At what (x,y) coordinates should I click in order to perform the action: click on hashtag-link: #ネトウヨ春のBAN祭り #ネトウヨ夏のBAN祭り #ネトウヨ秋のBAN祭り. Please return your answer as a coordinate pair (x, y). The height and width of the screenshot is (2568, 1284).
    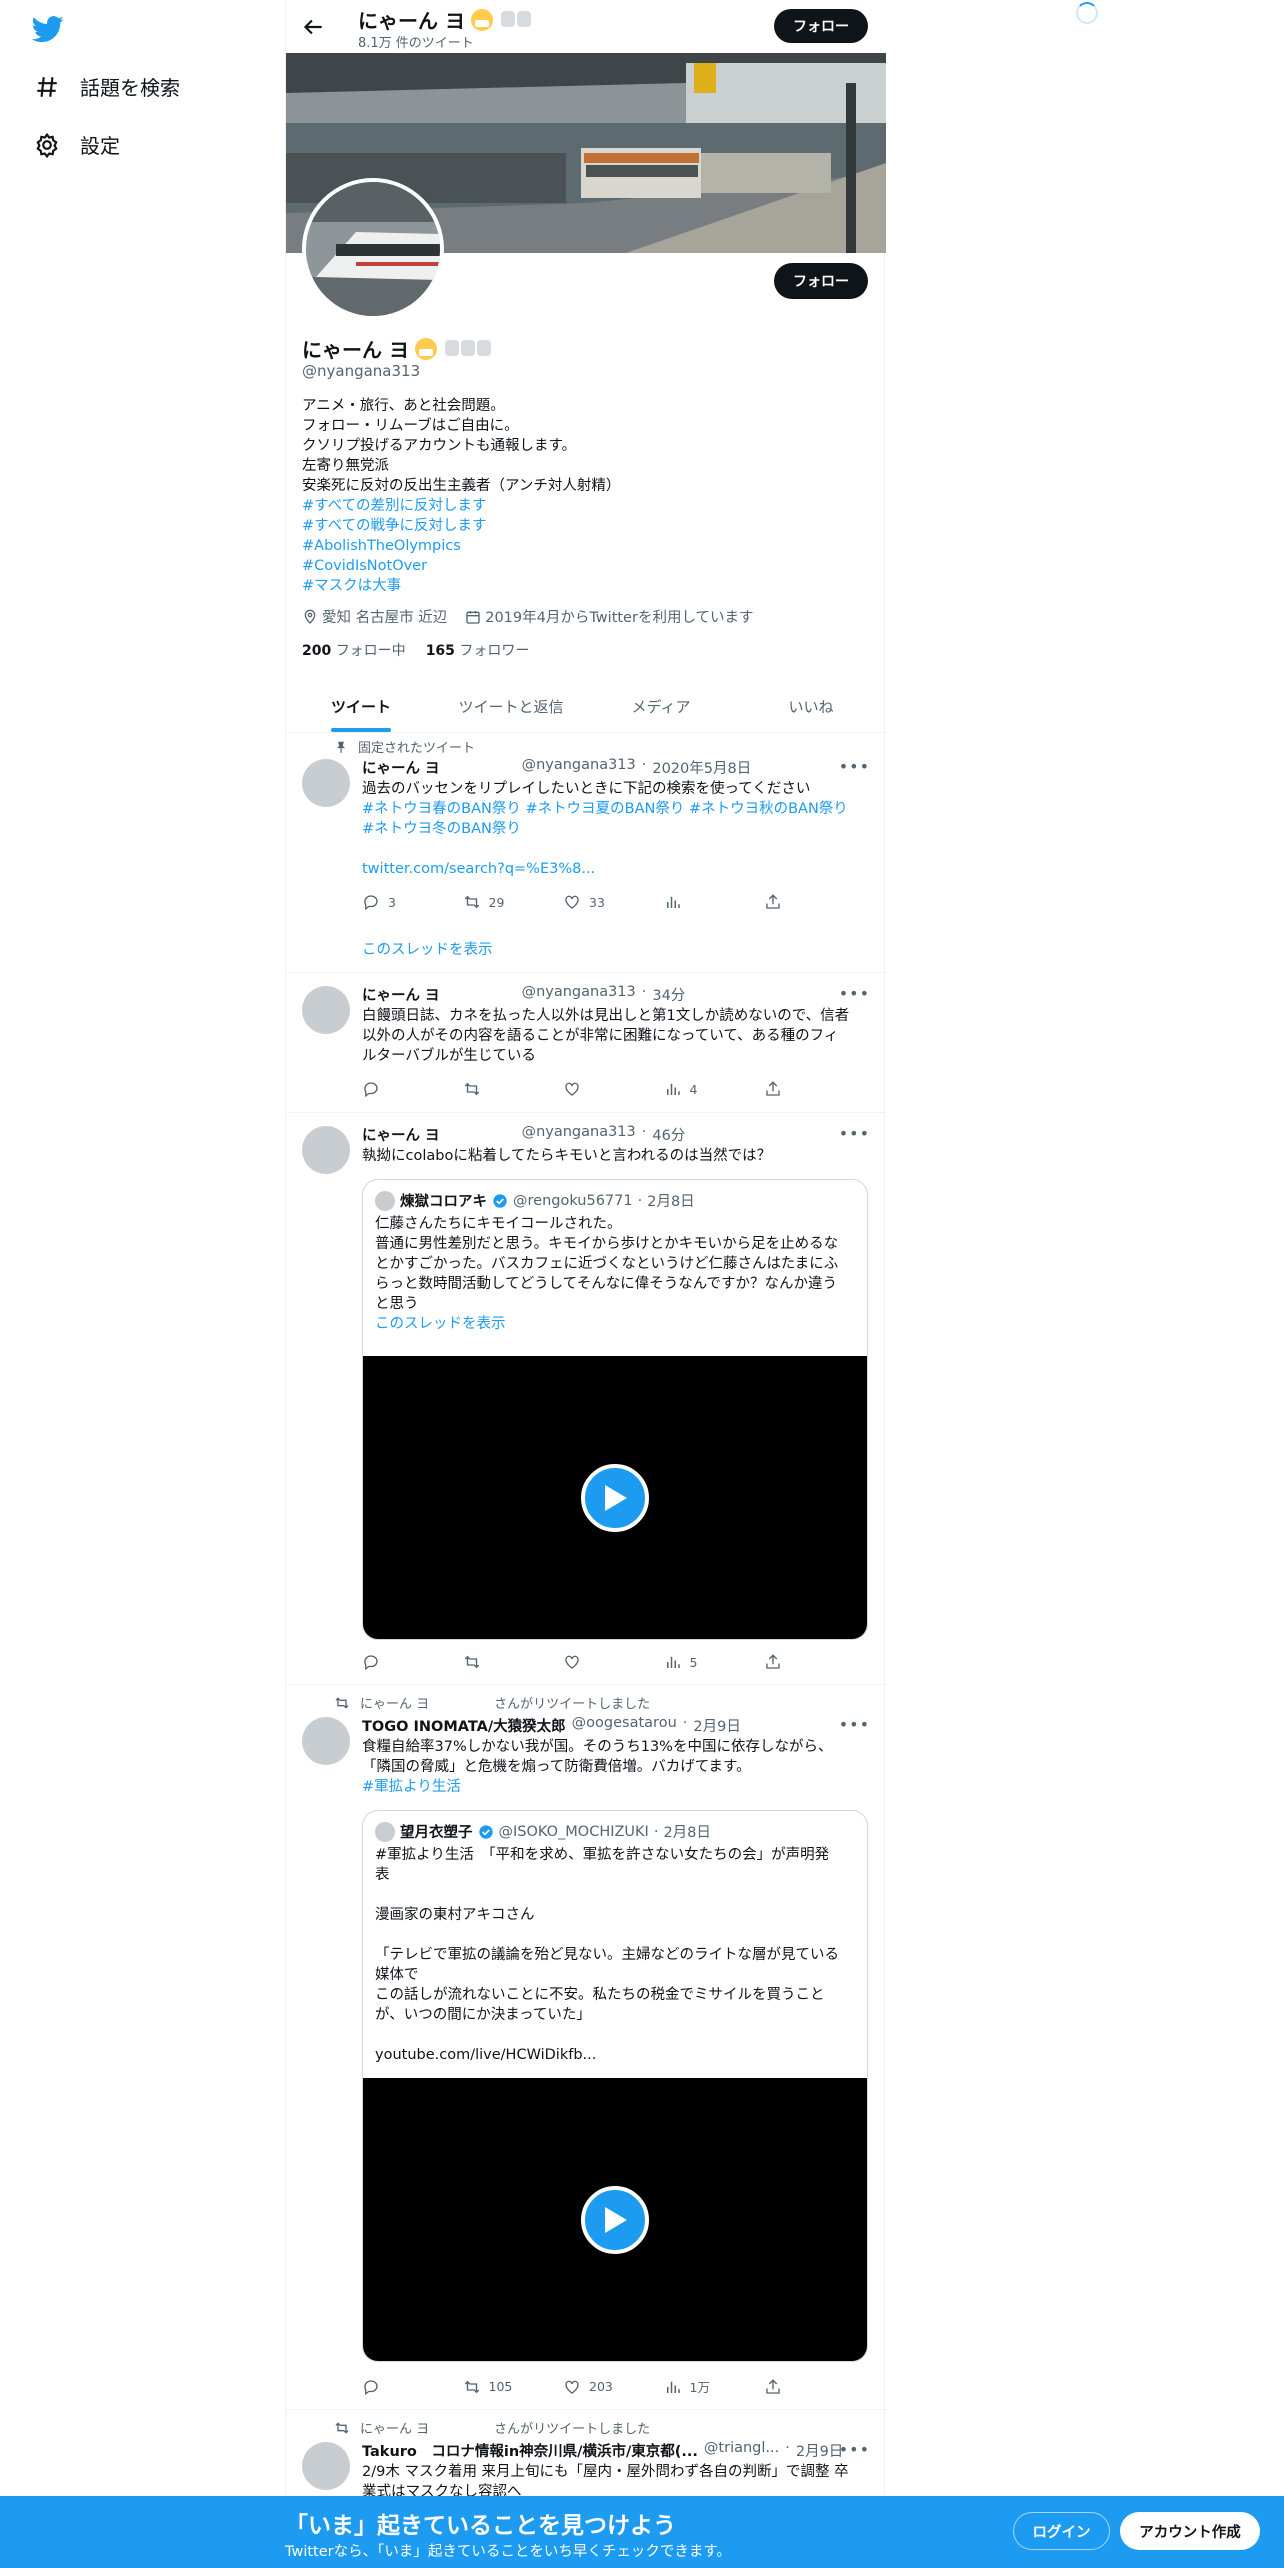
    Looking at the image, I should click on (617, 809).